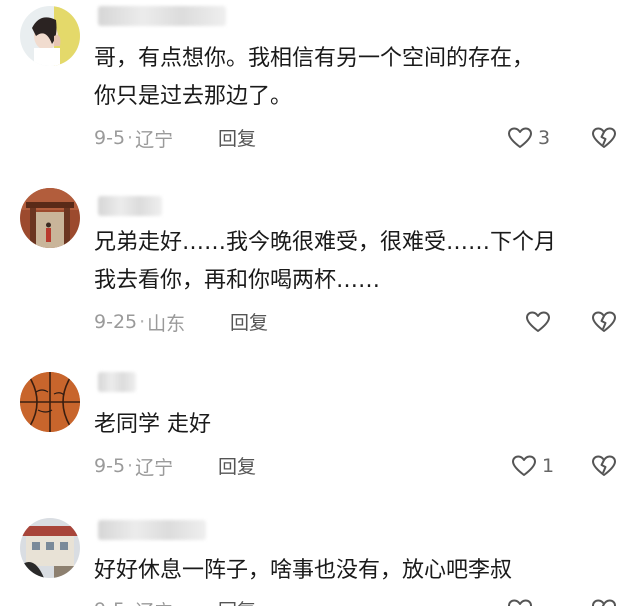  What do you see at coordinates (116, 322) in the screenshot?
I see `comment-date: 9-25` at bounding box center [116, 322].